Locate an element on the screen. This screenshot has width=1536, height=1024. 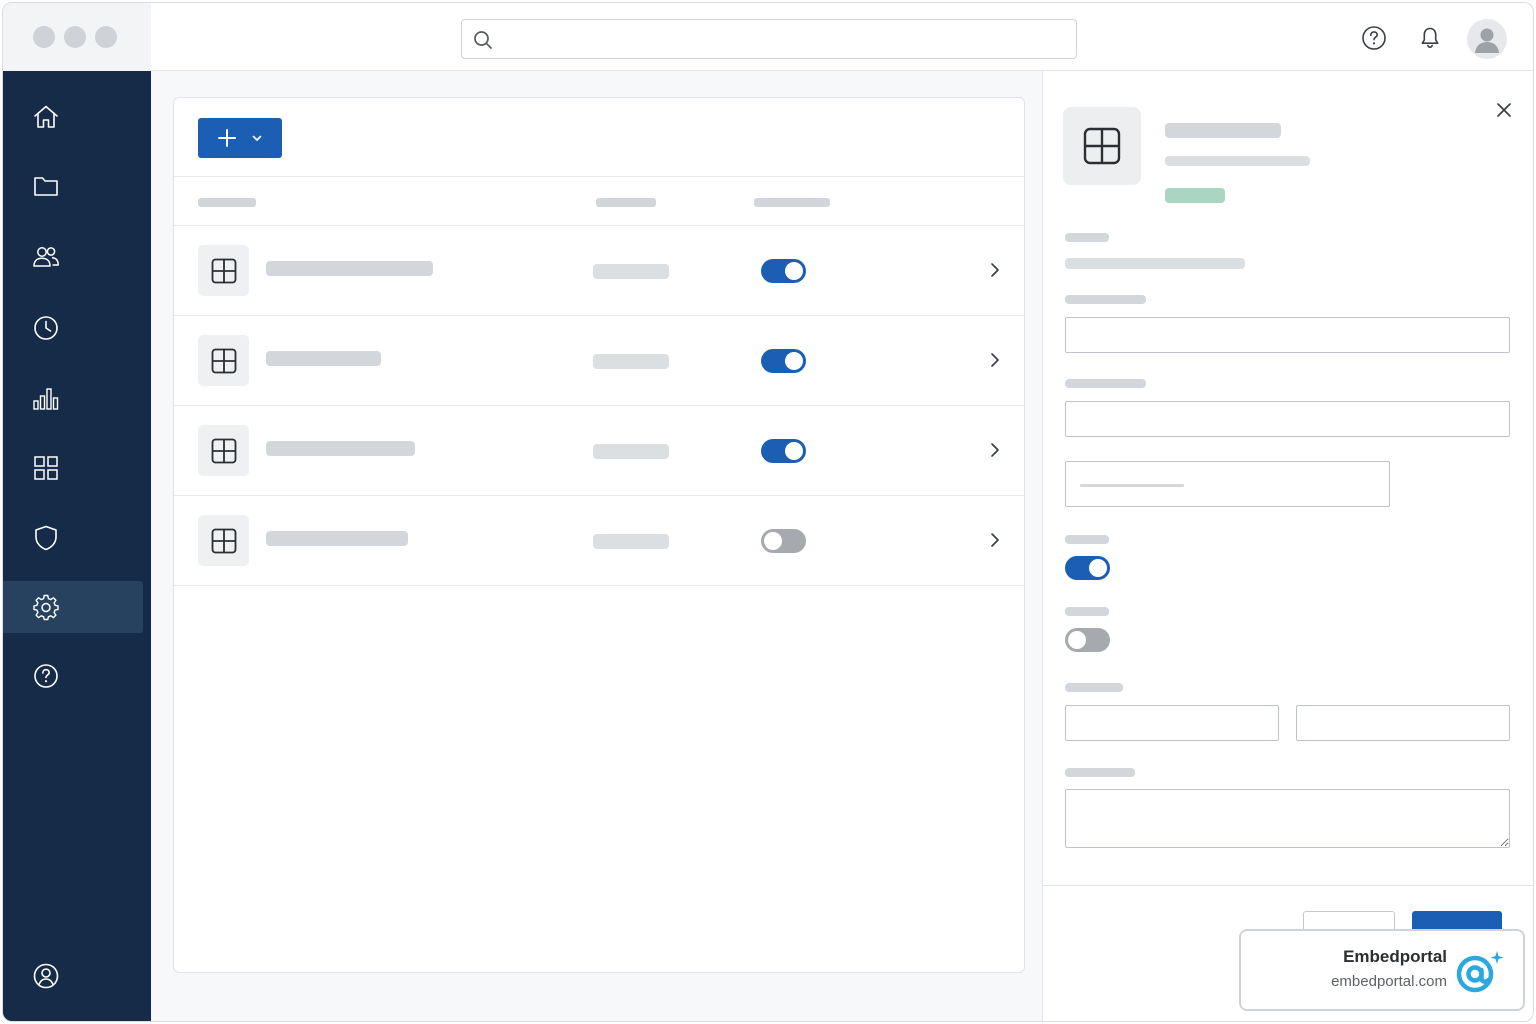
status-badge is located at coordinates (1195, 195).